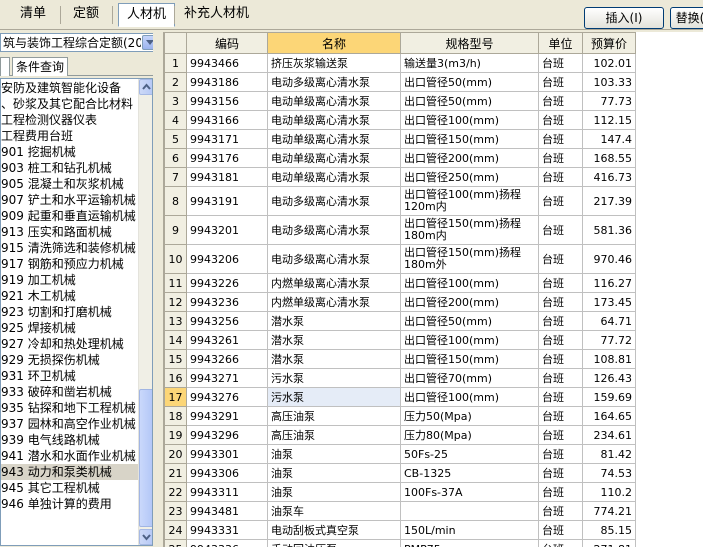  Describe the element at coordinates (227, 530) in the screenshot. I see `cell-code: 9943331` at that location.